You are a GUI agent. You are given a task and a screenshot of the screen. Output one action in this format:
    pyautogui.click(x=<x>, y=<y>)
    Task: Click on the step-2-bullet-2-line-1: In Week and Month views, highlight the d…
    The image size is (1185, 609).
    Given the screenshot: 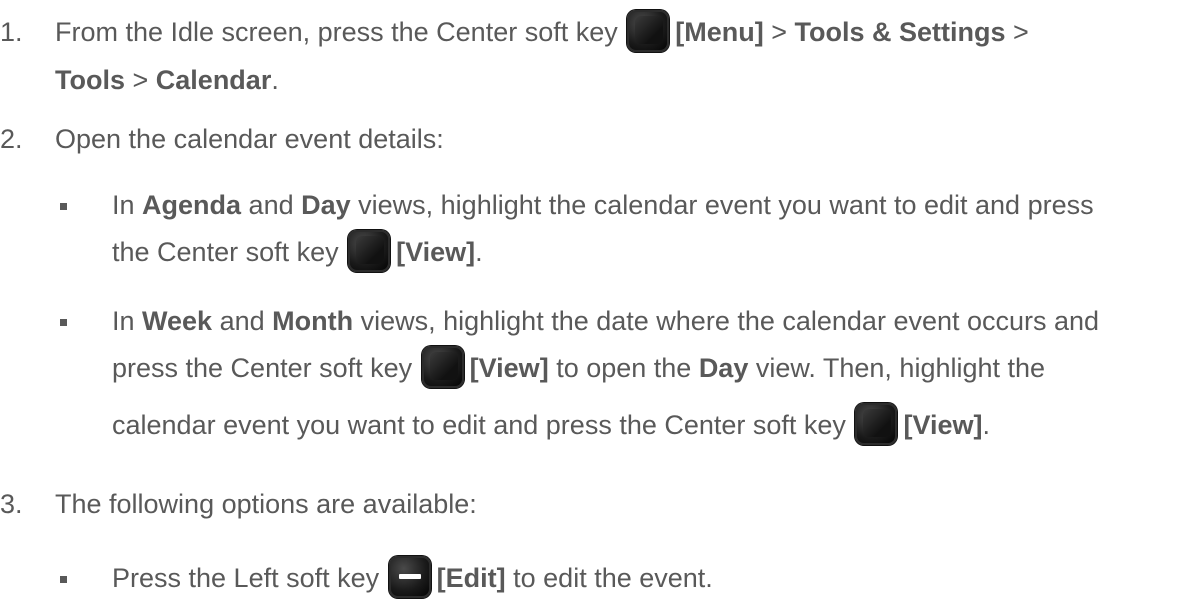 What is the action you would take?
    pyautogui.click(x=605, y=321)
    